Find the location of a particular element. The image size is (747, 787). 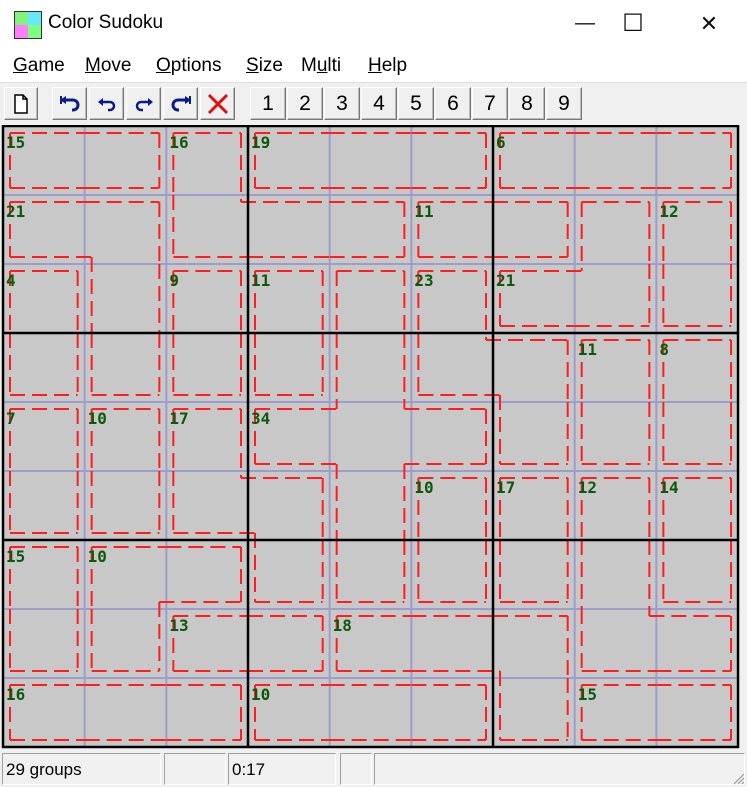

toolbar: 123456789 is located at coordinates (373, 104).